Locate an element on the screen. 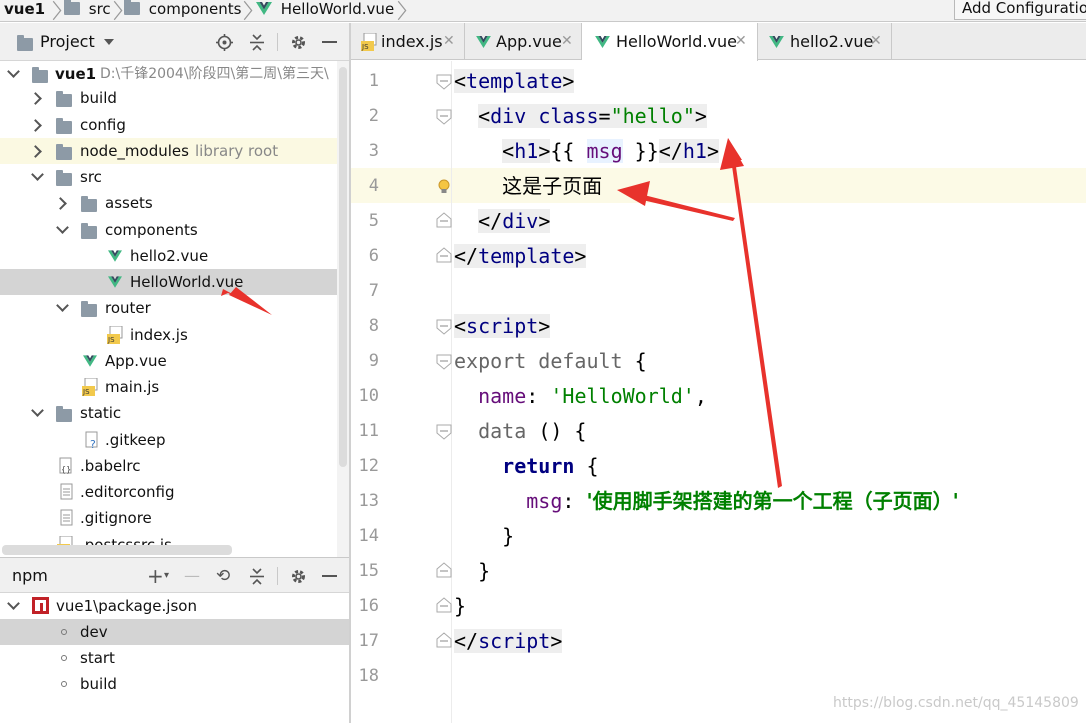  tree-row-gitignore: .gitignore is located at coordinates (168, 518).